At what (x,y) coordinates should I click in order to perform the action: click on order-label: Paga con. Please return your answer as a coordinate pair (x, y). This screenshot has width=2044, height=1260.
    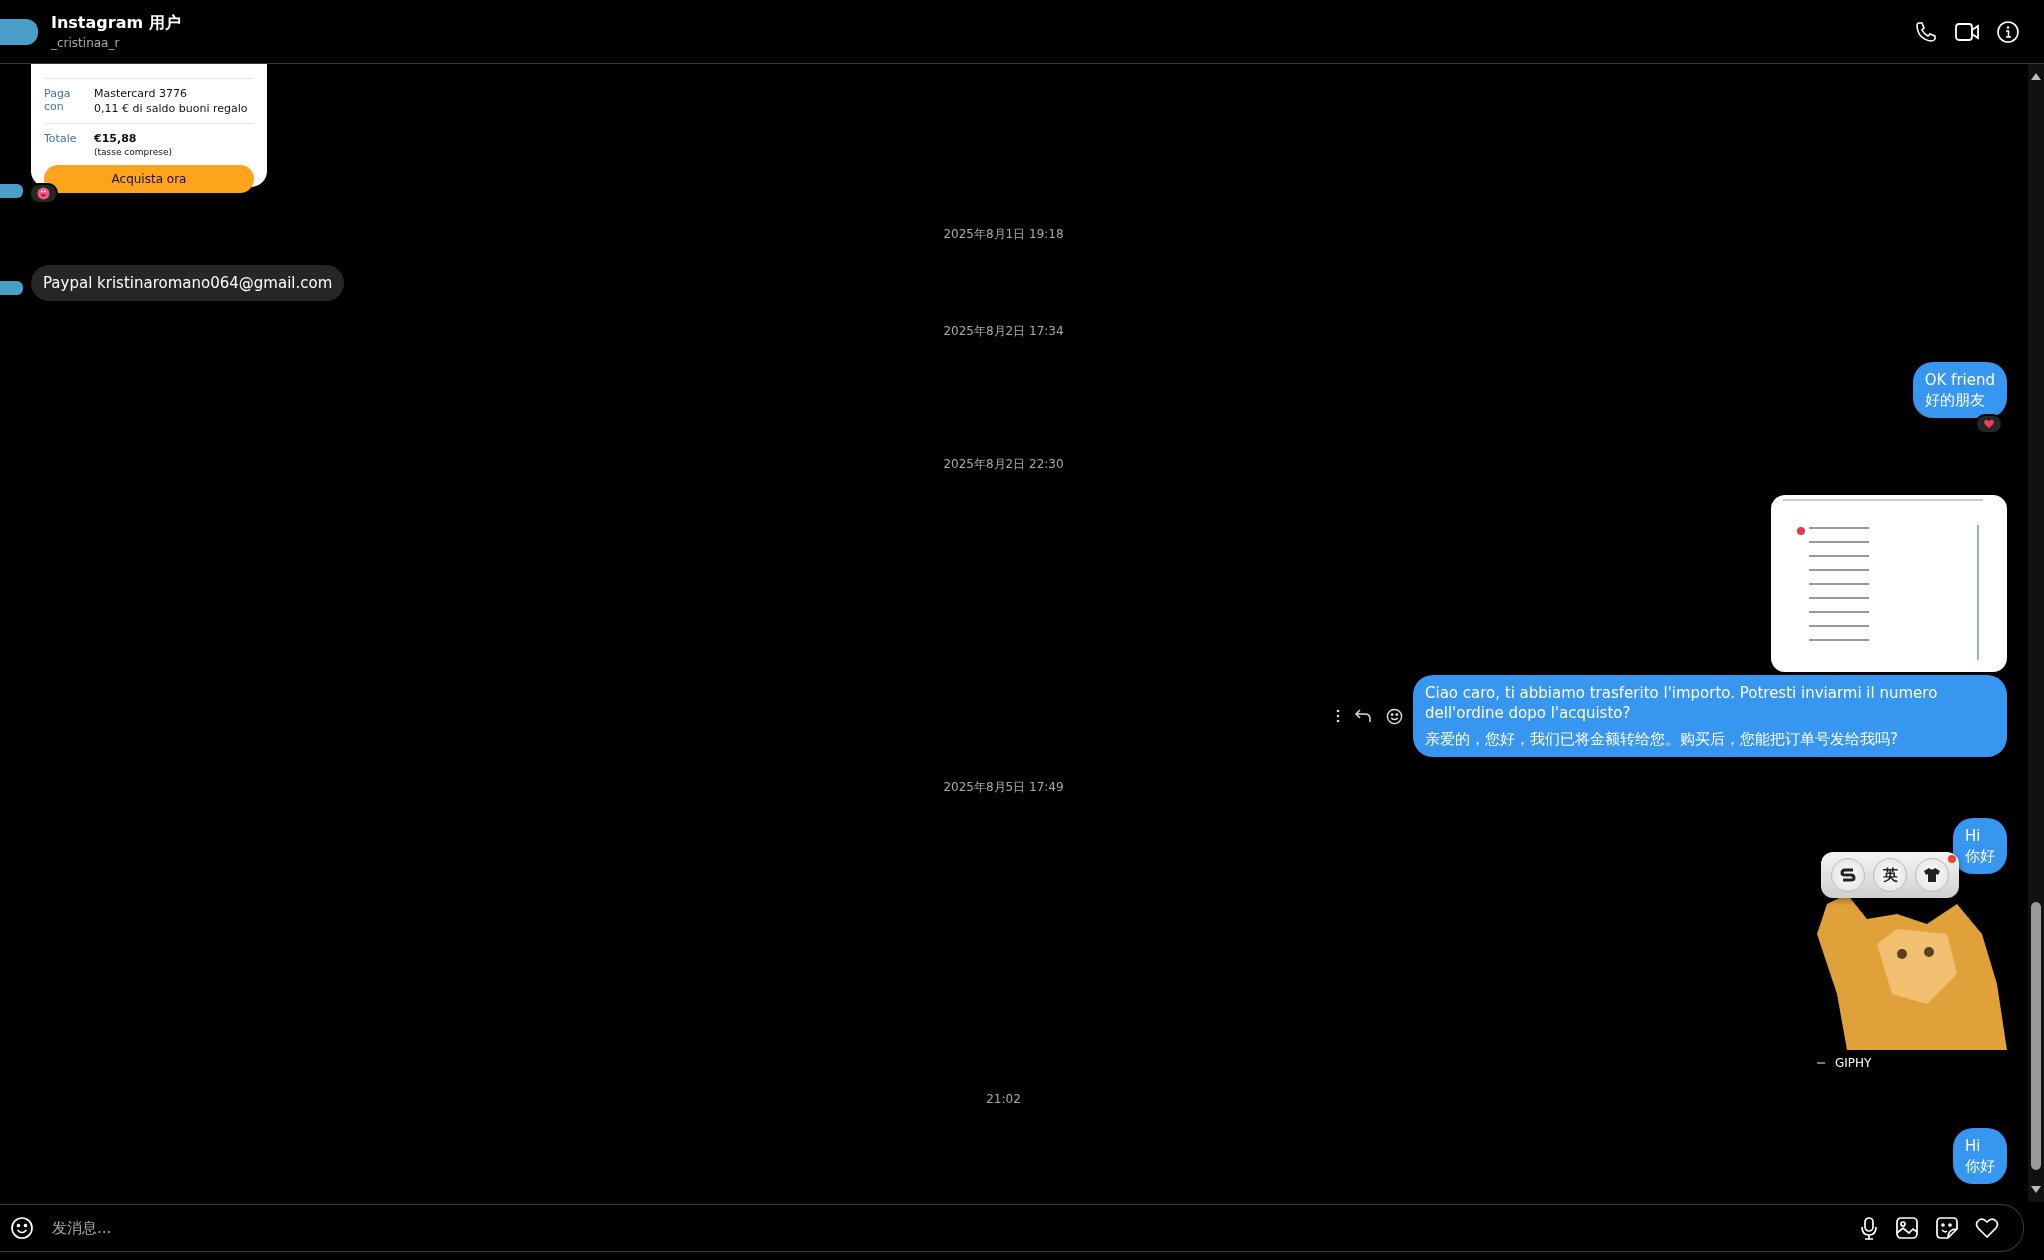
    Looking at the image, I should click on (58, 101).